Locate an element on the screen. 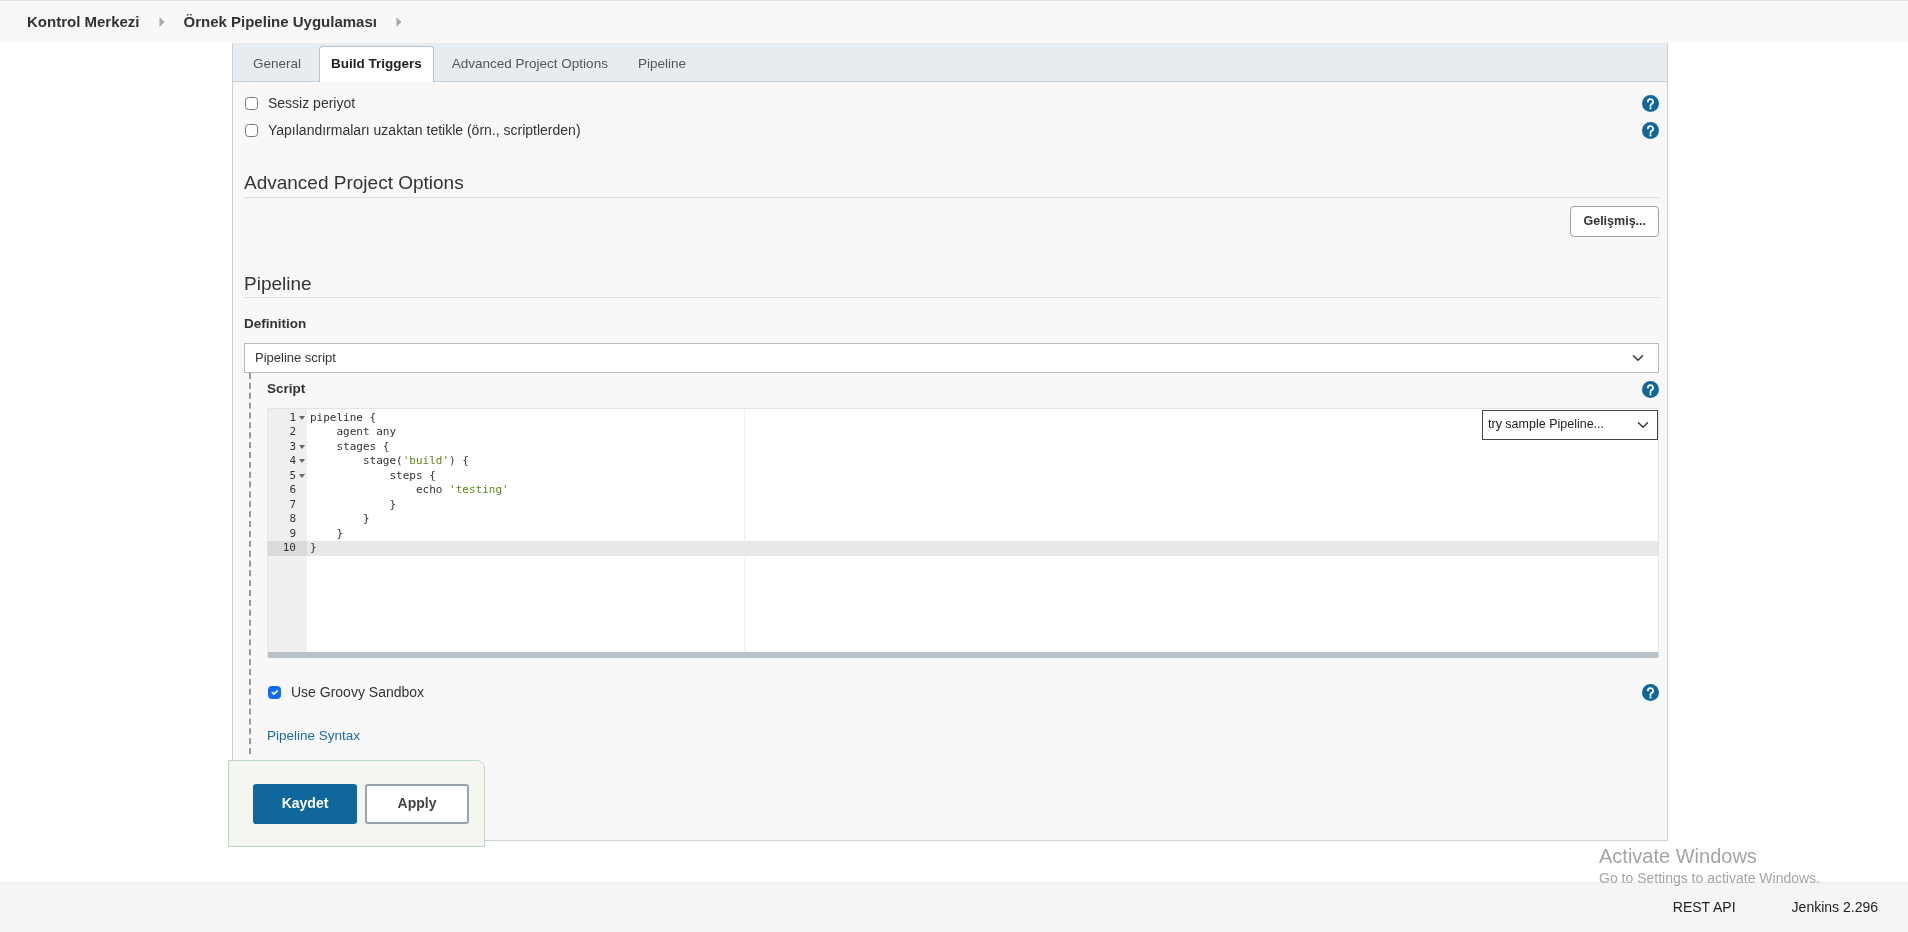 This screenshot has height=932, width=1908. line-number: 6 is located at coordinates (292, 490).